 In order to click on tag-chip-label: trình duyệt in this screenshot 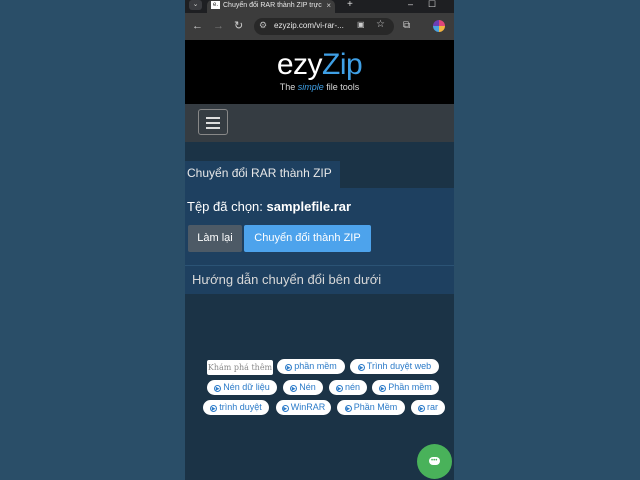, I will do `click(240, 407)`.